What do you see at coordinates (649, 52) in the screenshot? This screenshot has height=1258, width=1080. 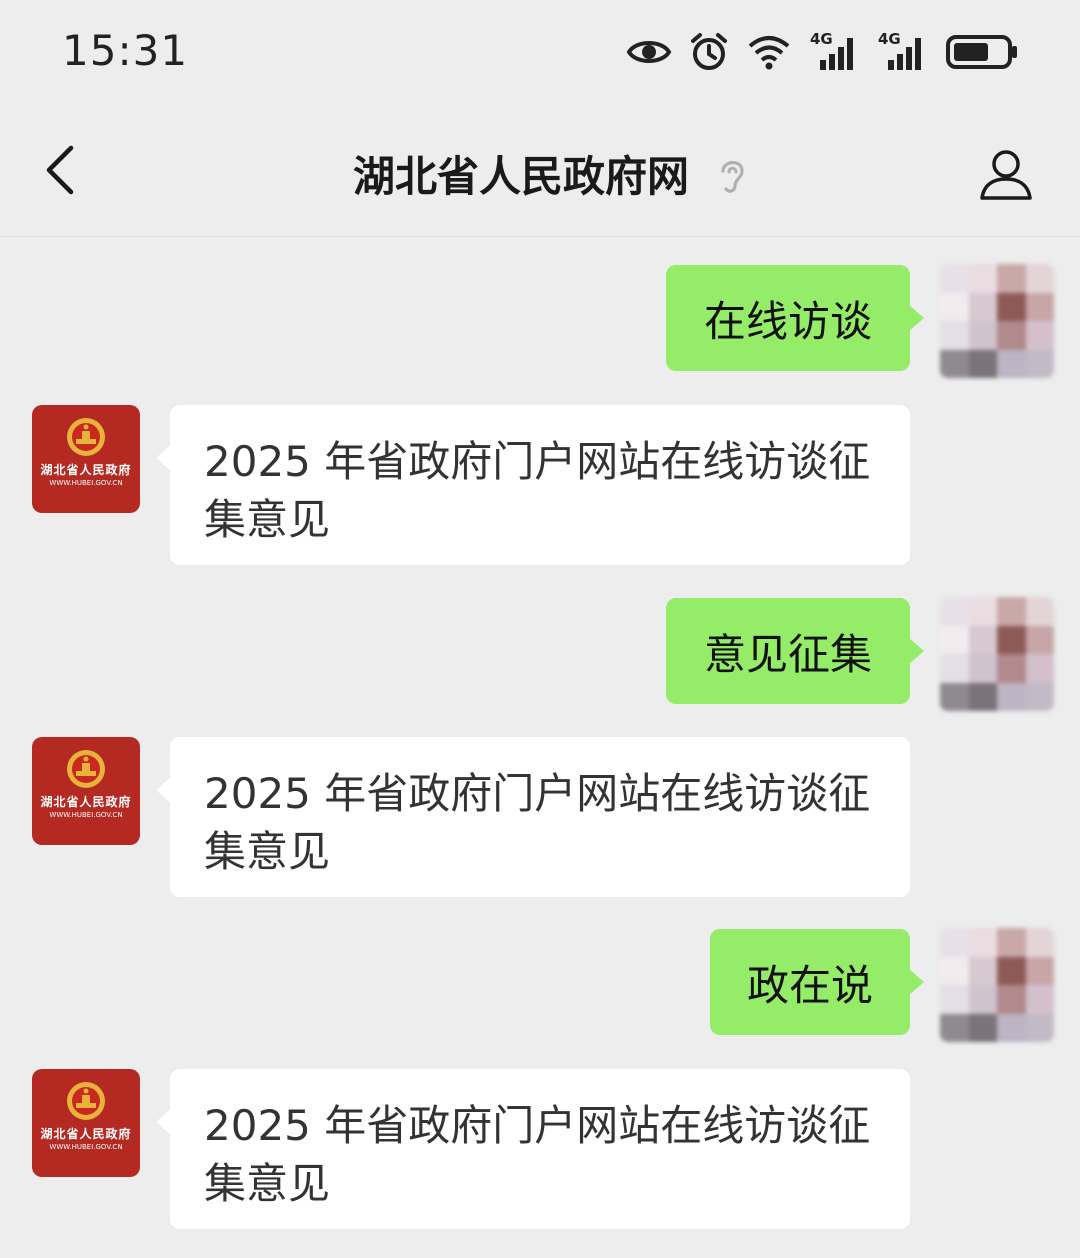 I see `eye-icon` at bounding box center [649, 52].